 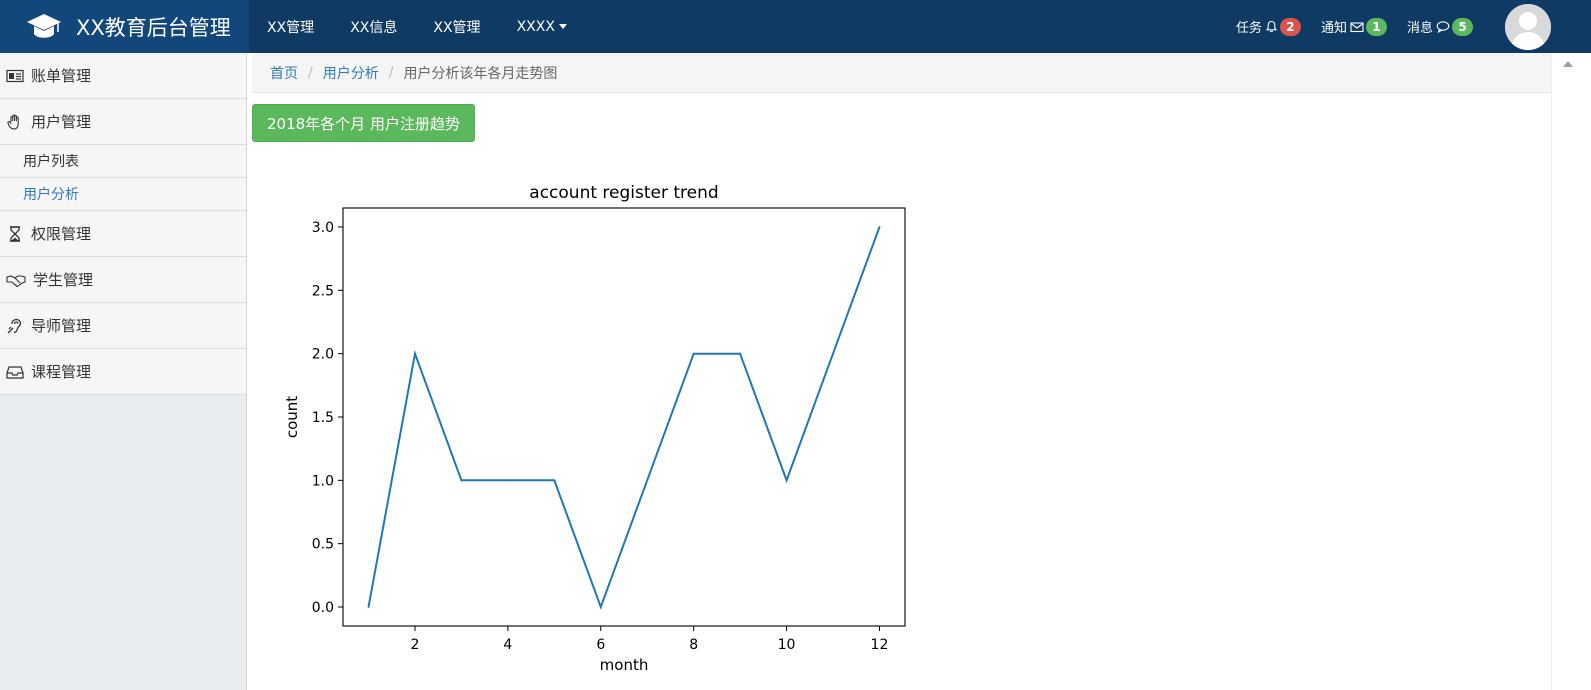 What do you see at coordinates (1376, 26) in the screenshot?
I see `notices-count-badge: 1` at bounding box center [1376, 26].